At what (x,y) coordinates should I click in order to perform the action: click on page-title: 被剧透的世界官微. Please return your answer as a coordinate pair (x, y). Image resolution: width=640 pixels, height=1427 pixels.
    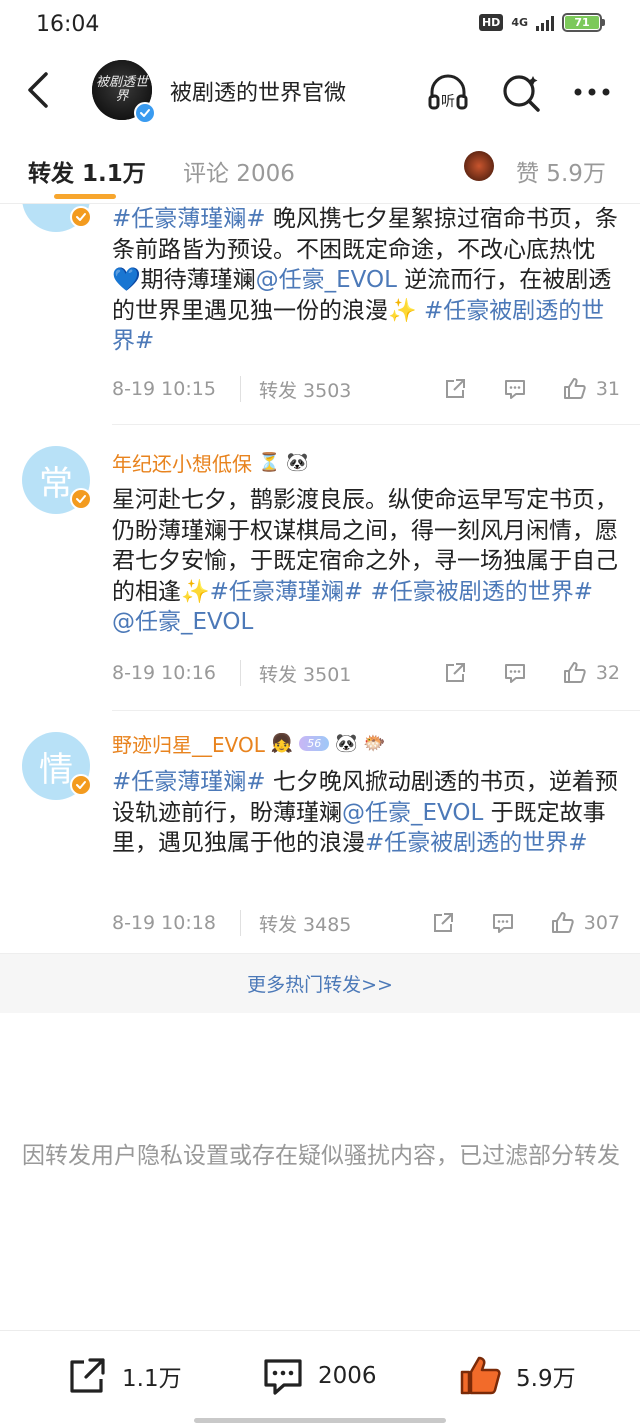
    Looking at the image, I should click on (258, 93).